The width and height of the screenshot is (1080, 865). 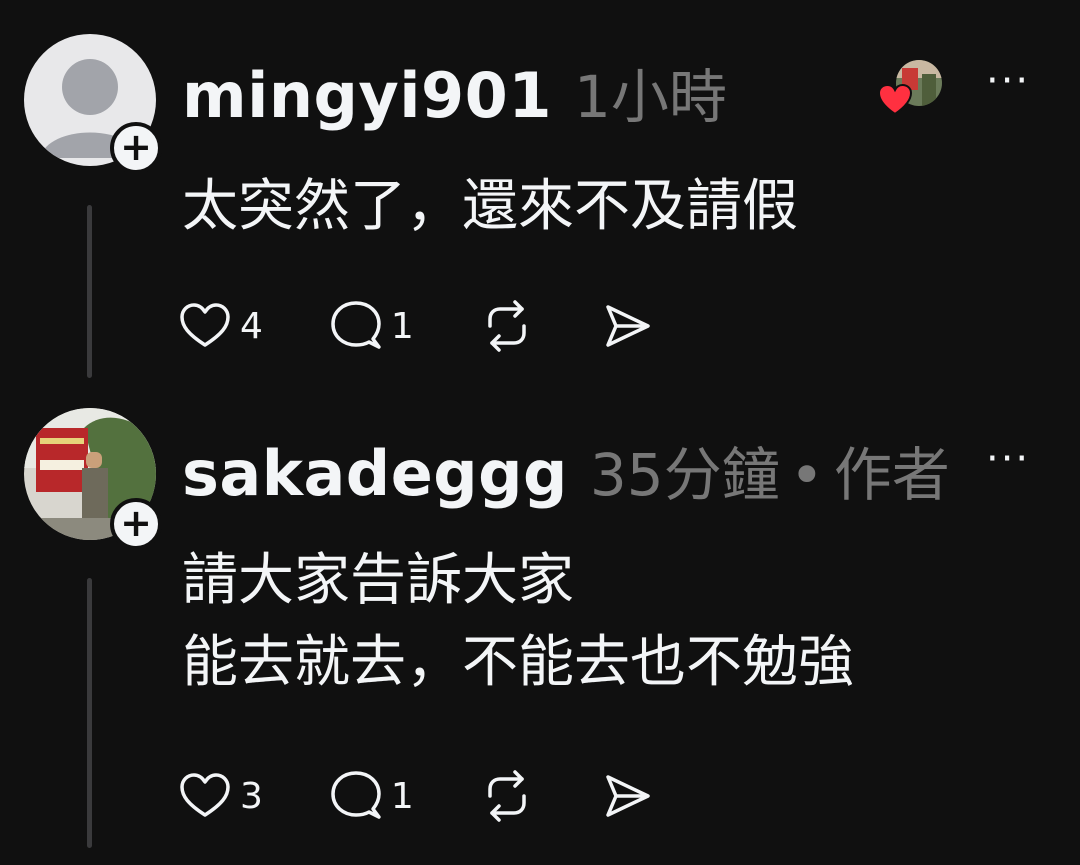 What do you see at coordinates (650, 97) in the screenshot?
I see `timestamp: 1小時` at bounding box center [650, 97].